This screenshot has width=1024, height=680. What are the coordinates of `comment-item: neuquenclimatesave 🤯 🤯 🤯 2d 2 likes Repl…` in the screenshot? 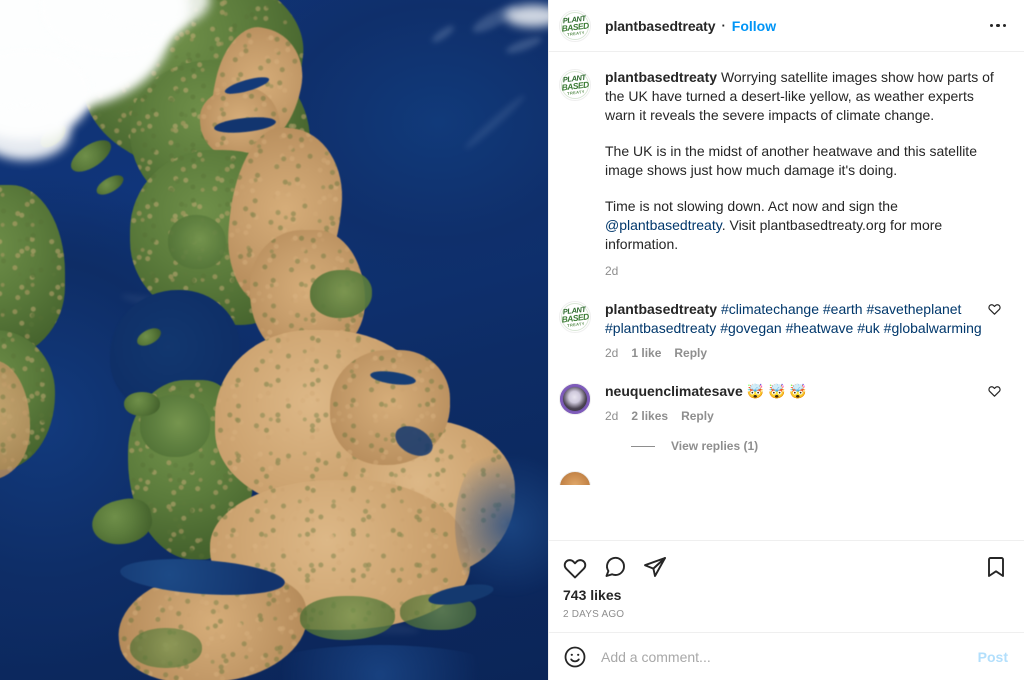 It's located at (783, 417).